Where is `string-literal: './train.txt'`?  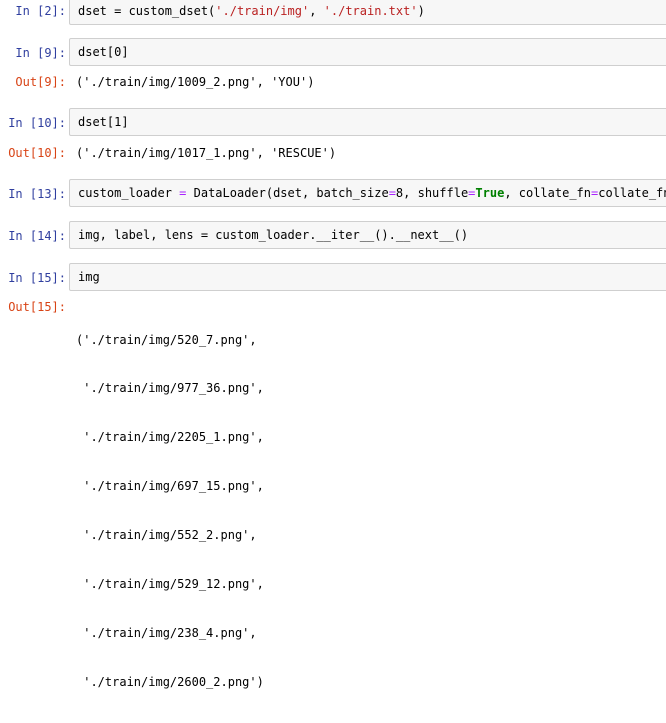 string-literal: './train.txt' is located at coordinates (370, 11).